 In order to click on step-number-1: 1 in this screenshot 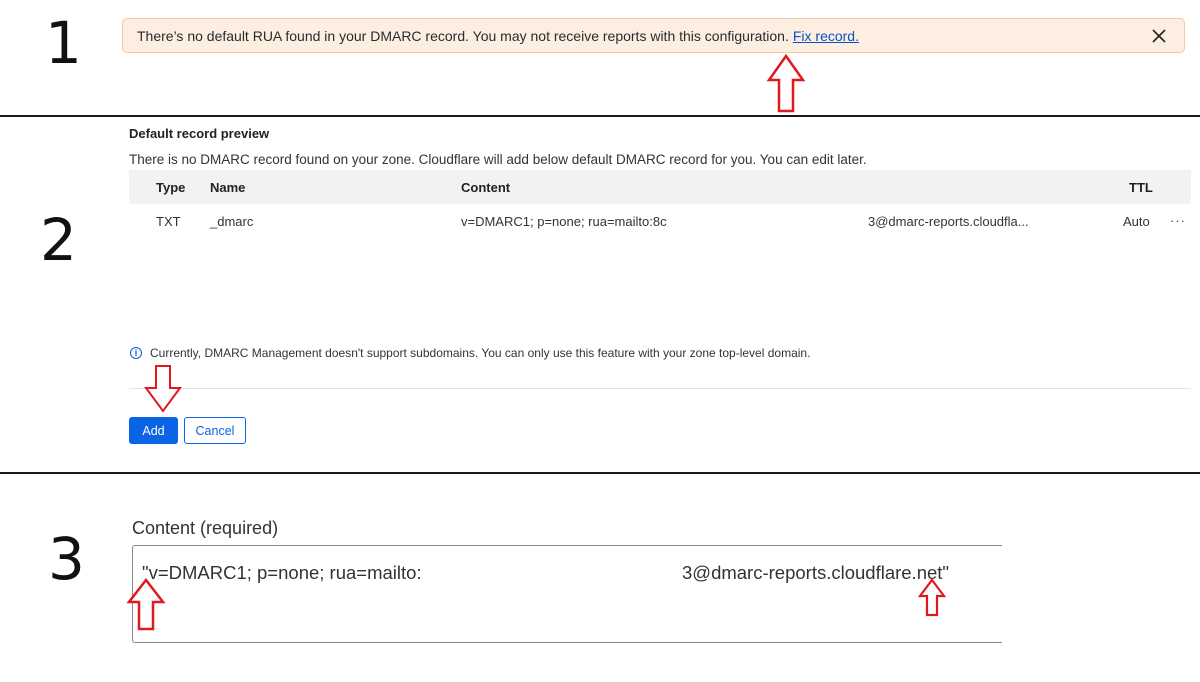, I will do `click(63, 43)`.